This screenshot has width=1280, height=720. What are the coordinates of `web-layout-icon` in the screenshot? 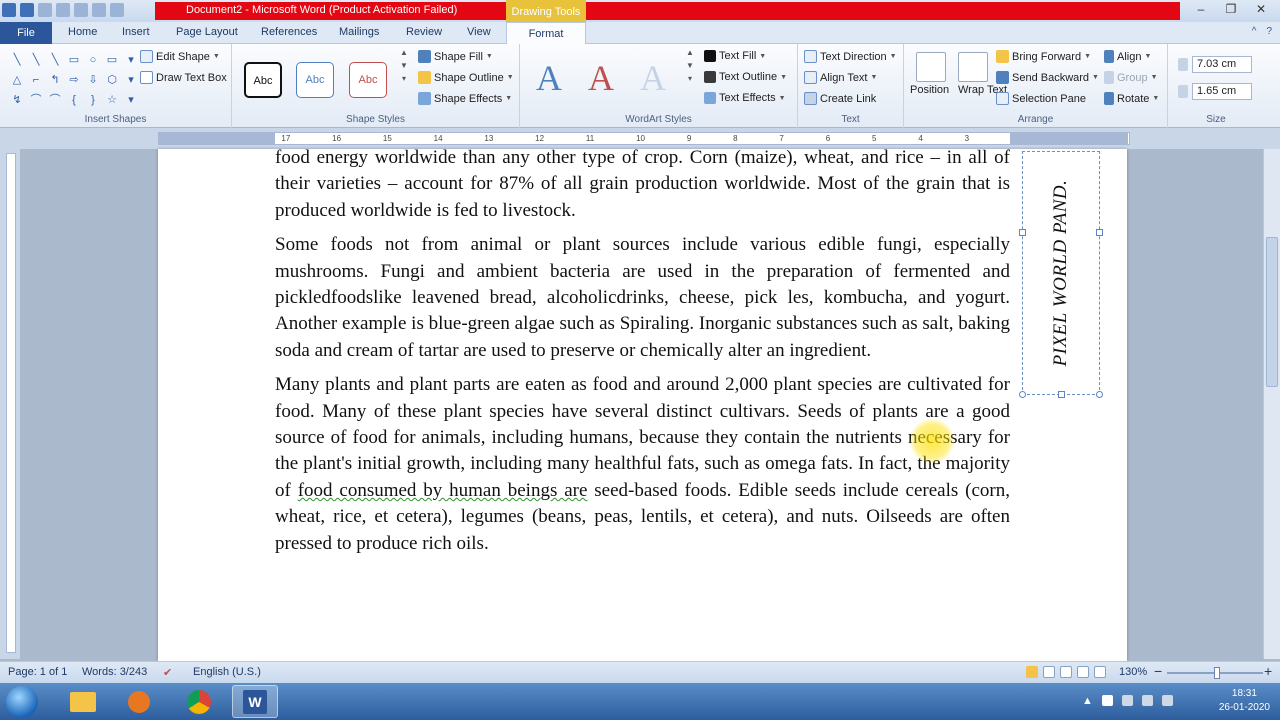 It's located at (1066, 672).